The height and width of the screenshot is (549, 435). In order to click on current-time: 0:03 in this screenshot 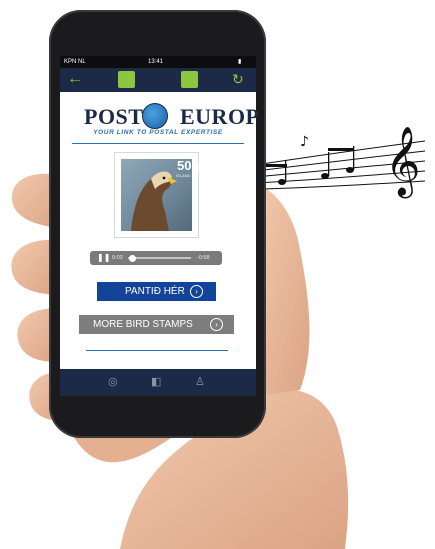, I will do `click(117, 257)`.